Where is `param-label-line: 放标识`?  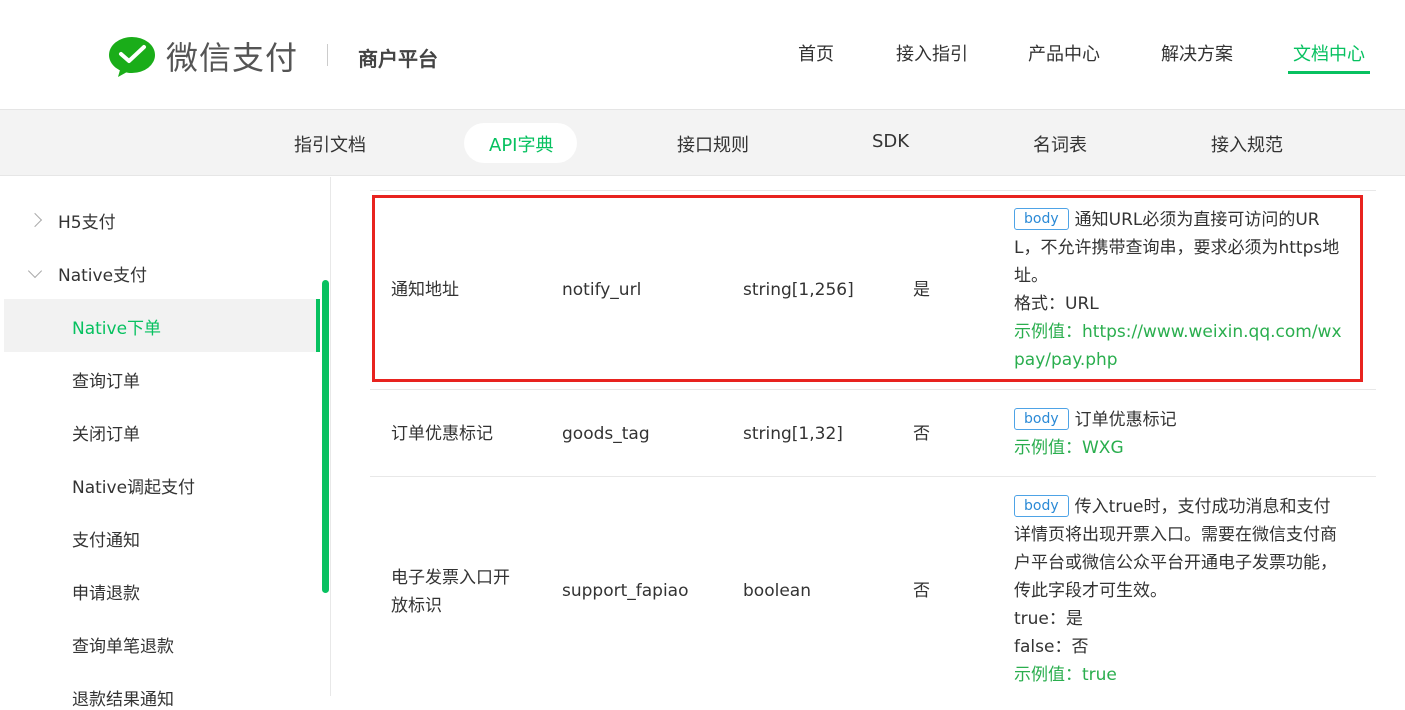
param-label-line: 放标识 is located at coordinates (416, 606).